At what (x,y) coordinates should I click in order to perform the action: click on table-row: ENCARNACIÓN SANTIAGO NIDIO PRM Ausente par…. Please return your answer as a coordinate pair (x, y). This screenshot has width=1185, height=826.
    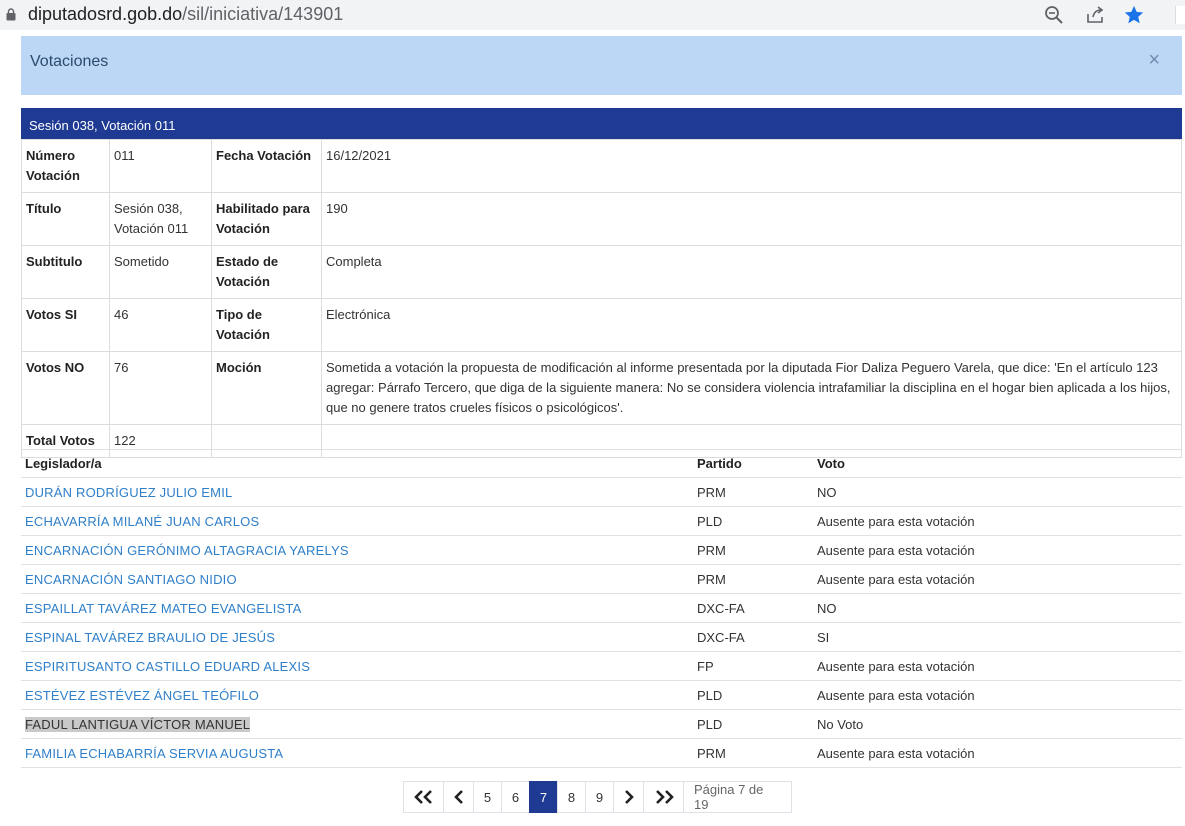
    Looking at the image, I should click on (601, 579).